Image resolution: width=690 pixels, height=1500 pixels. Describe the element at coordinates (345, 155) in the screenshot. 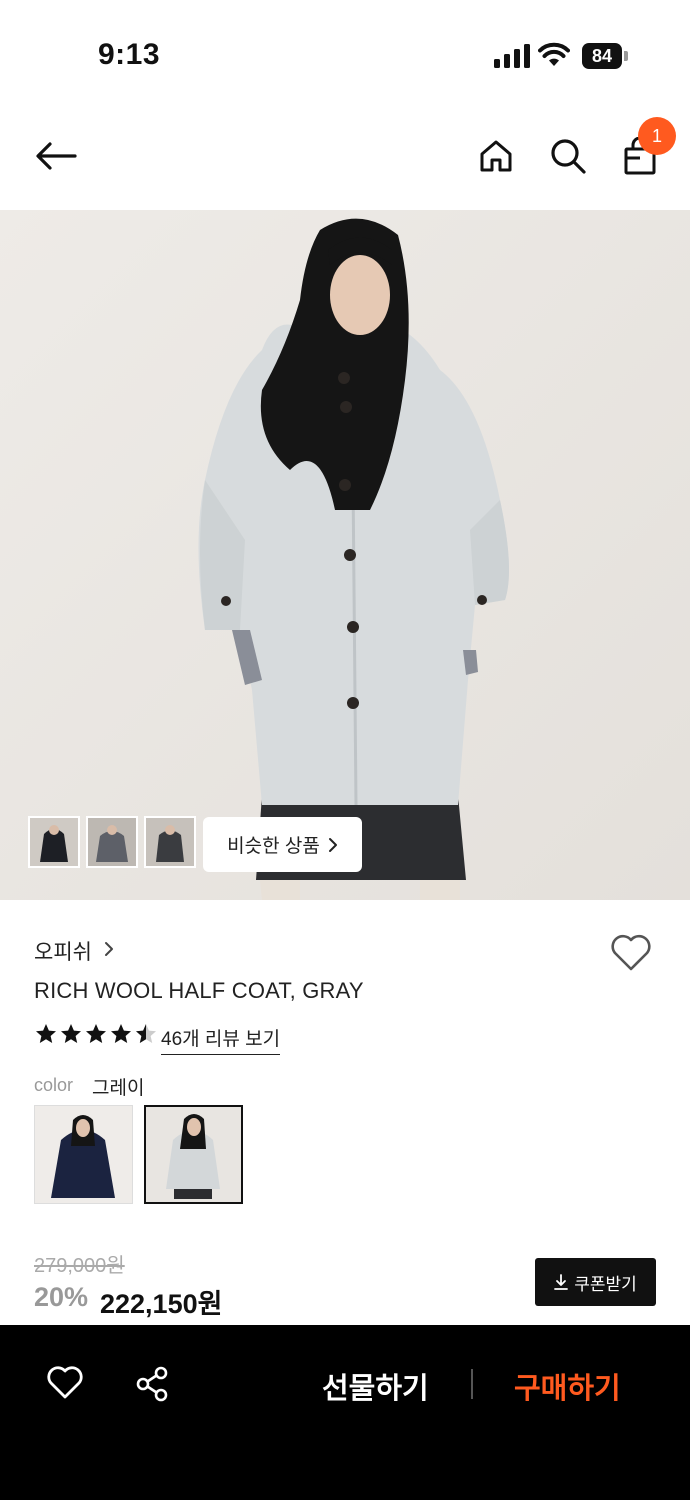

I see `top-navigation` at that location.